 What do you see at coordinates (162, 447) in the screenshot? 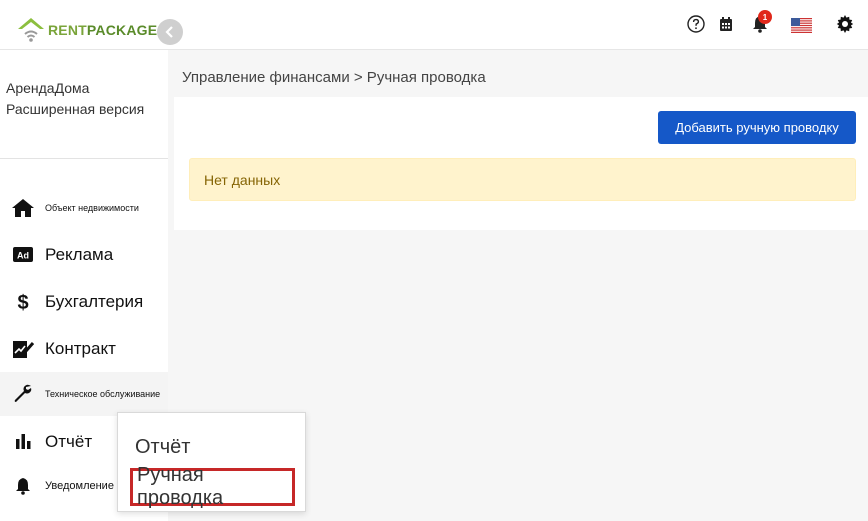
I see `submenu-item-report: Отчёт` at bounding box center [162, 447].